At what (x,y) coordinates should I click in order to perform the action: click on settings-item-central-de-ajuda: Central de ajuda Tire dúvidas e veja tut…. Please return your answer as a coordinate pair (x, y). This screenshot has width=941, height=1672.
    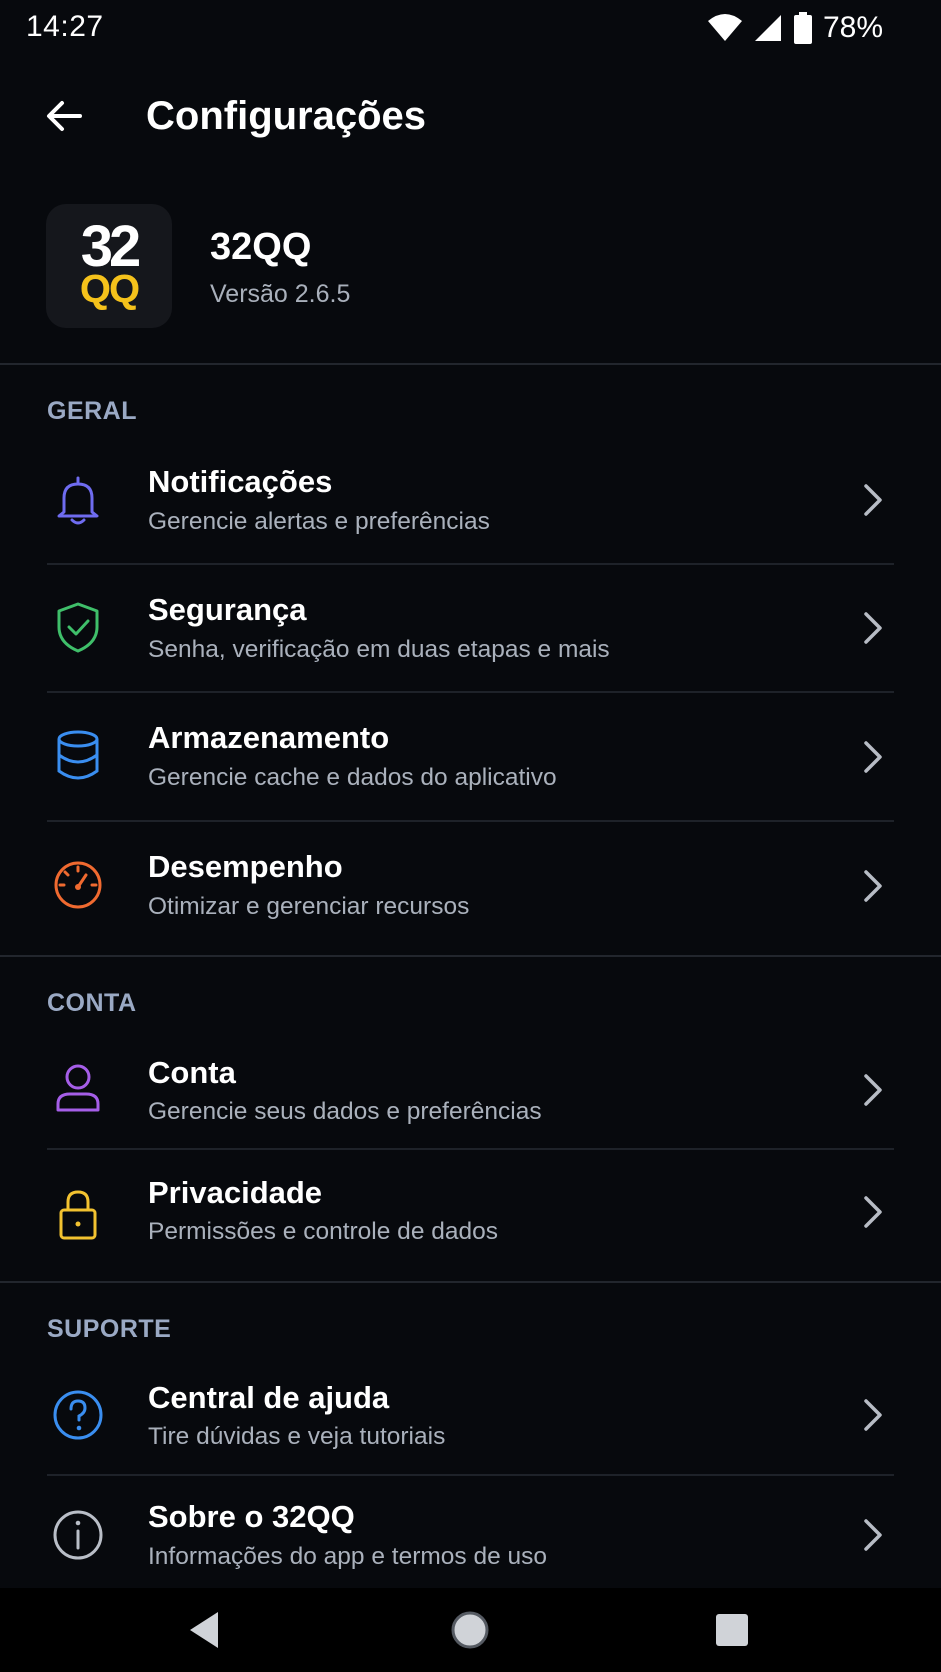
    Looking at the image, I should click on (470, 1414).